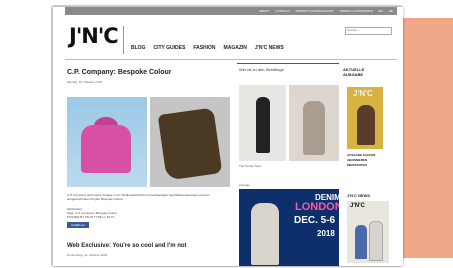  Describe the element at coordinates (359, 195) in the screenshot. I see `news-heading: J'N'C NEWS` at that location.